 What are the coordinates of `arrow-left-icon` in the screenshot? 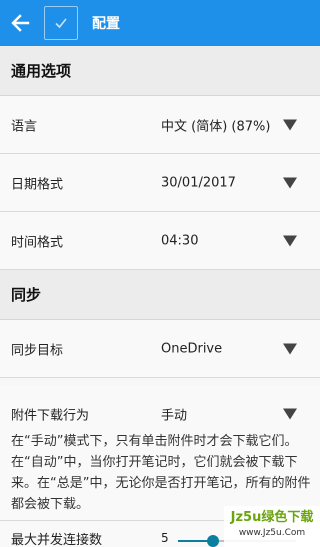 It's located at (20, 23).